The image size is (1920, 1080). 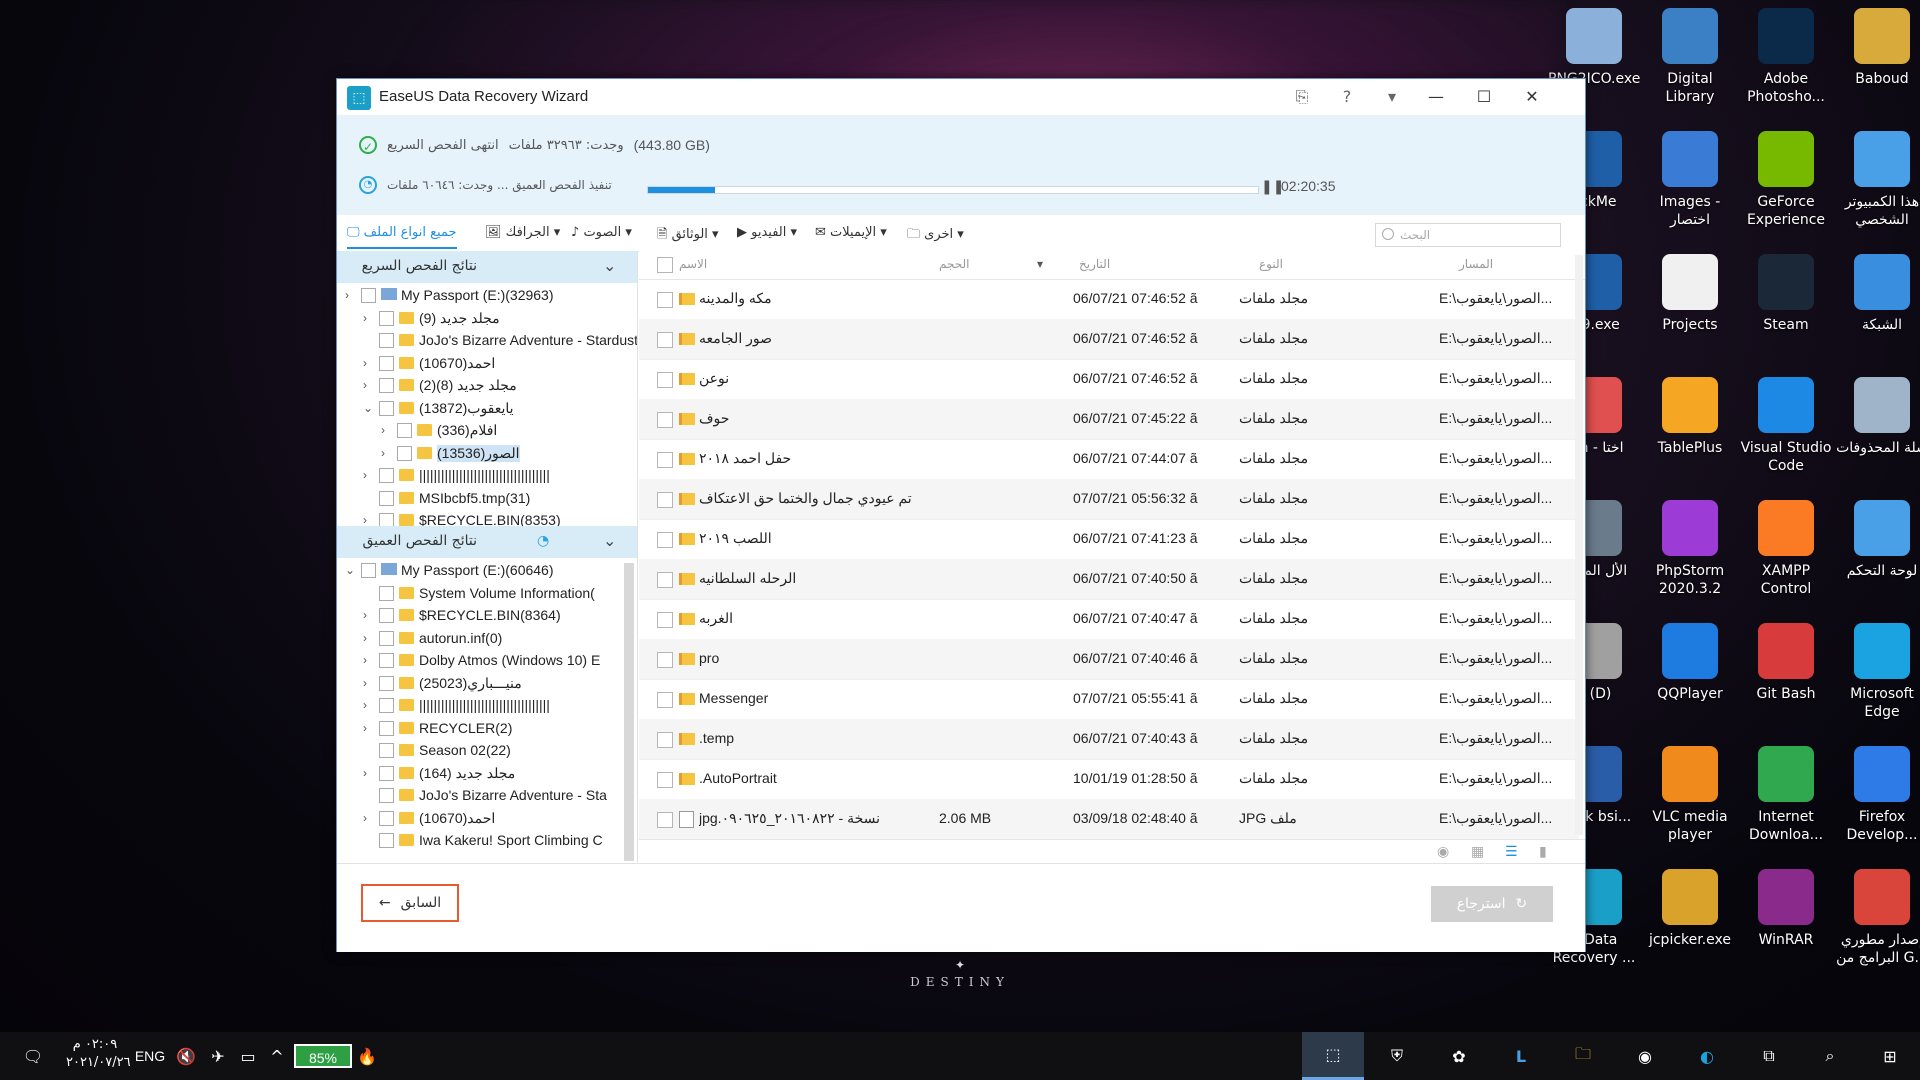 What do you see at coordinates (1878, 540) in the screenshot?
I see `desktop-icon: لوحة التحكم` at bounding box center [1878, 540].